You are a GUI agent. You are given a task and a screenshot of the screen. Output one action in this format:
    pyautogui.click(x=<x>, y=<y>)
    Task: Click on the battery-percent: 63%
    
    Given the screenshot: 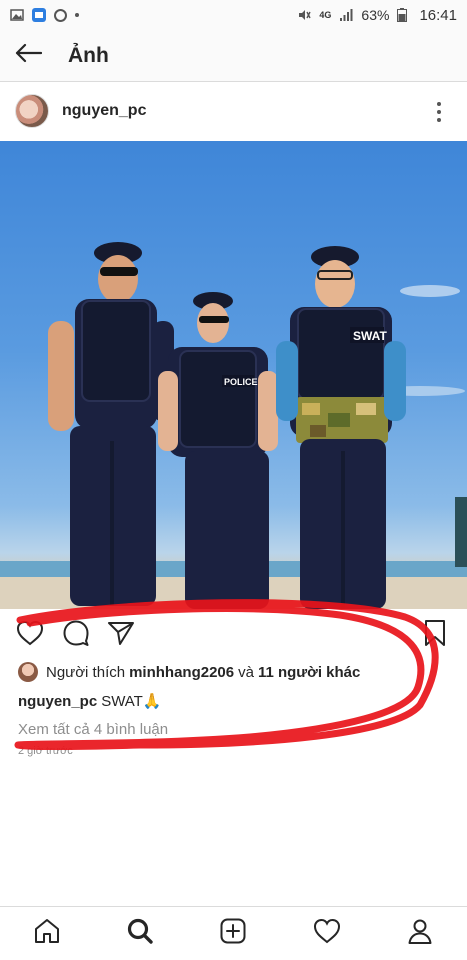 What is the action you would take?
    pyautogui.click(x=375, y=15)
    